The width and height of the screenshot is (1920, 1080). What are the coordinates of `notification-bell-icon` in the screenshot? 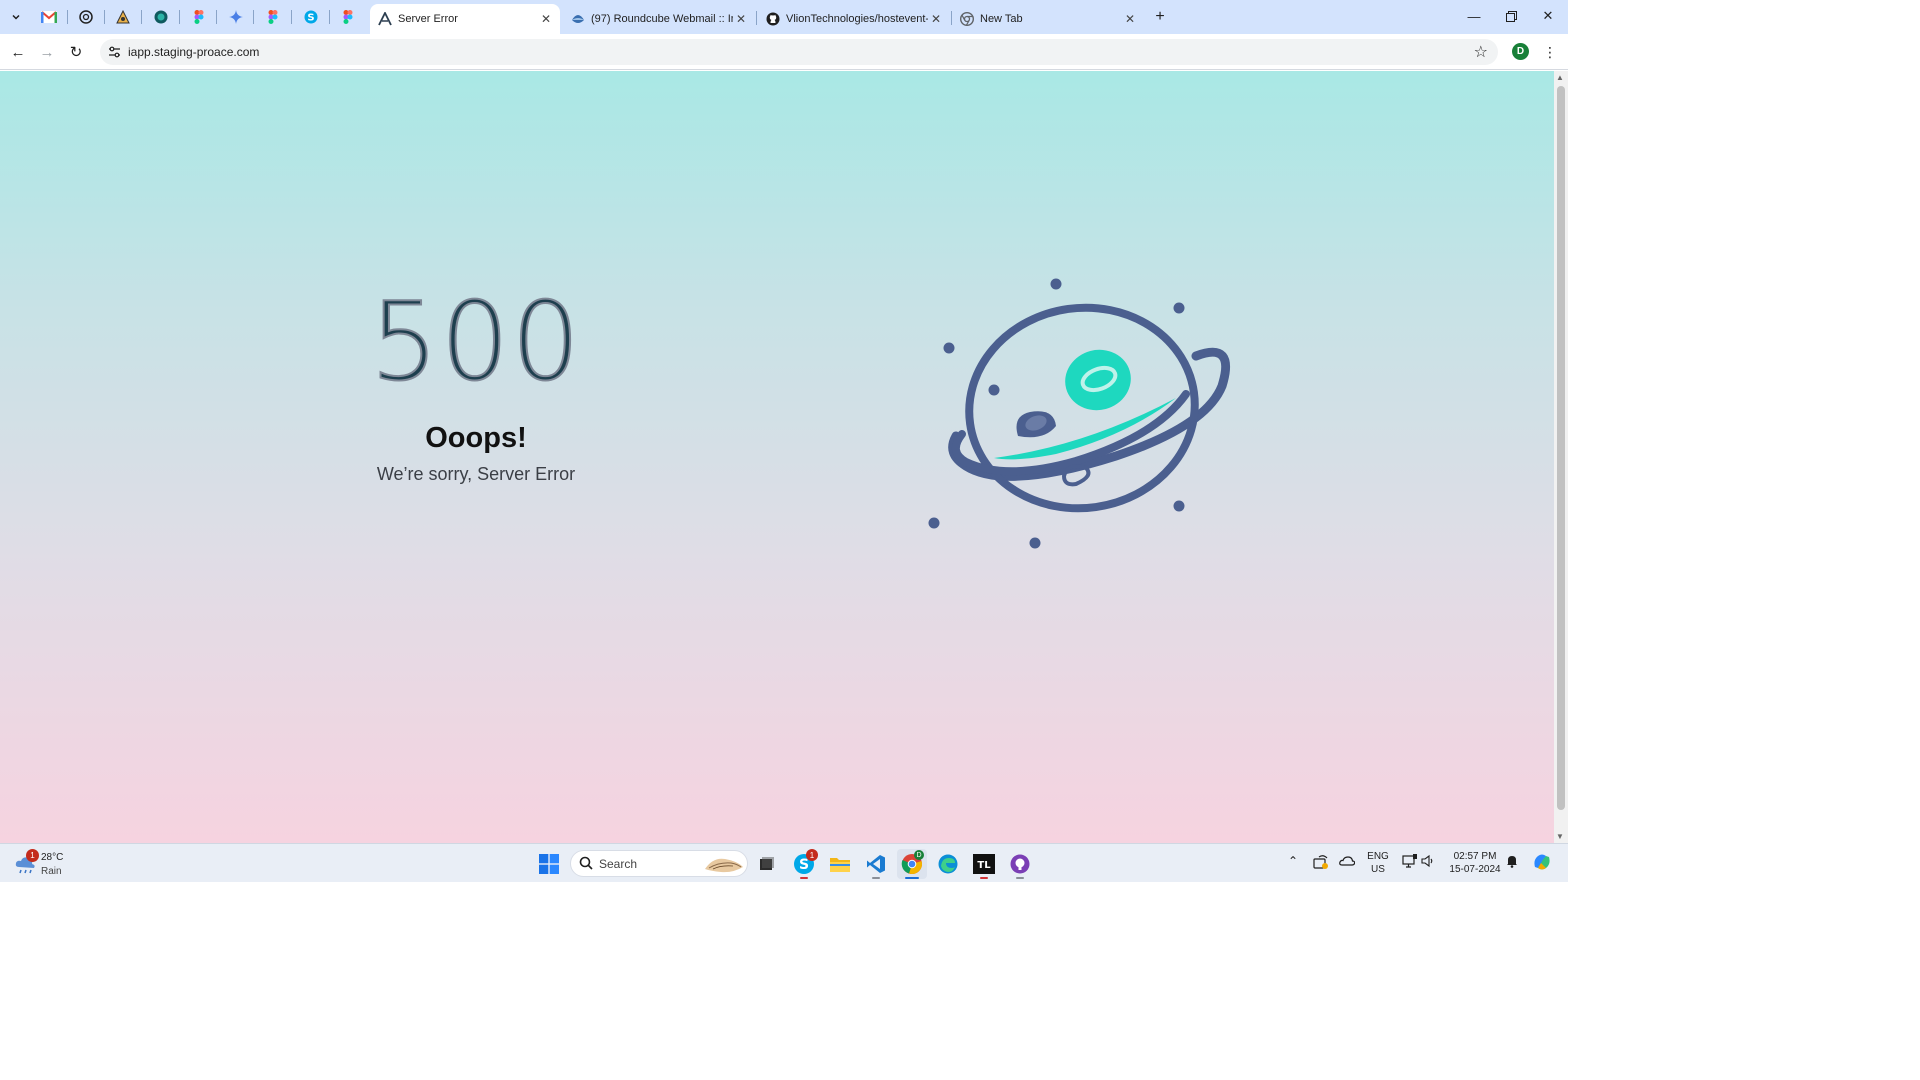 It's located at (1512, 862).